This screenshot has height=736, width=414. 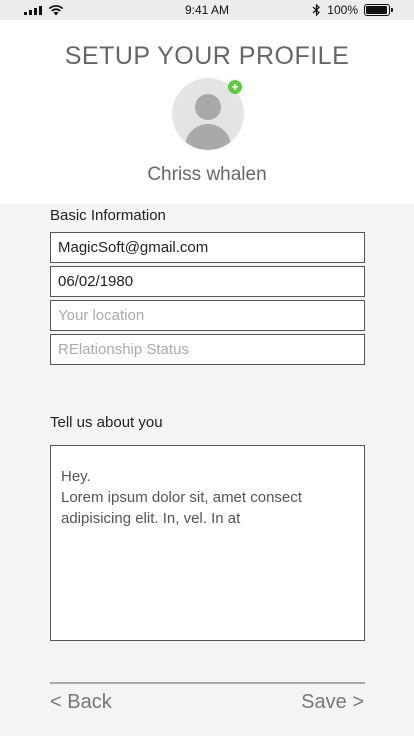 What do you see at coordinates (207, 174) in the screenshot?
I see `profile-name: Chriss whalen` at bounding box center [207, 174].